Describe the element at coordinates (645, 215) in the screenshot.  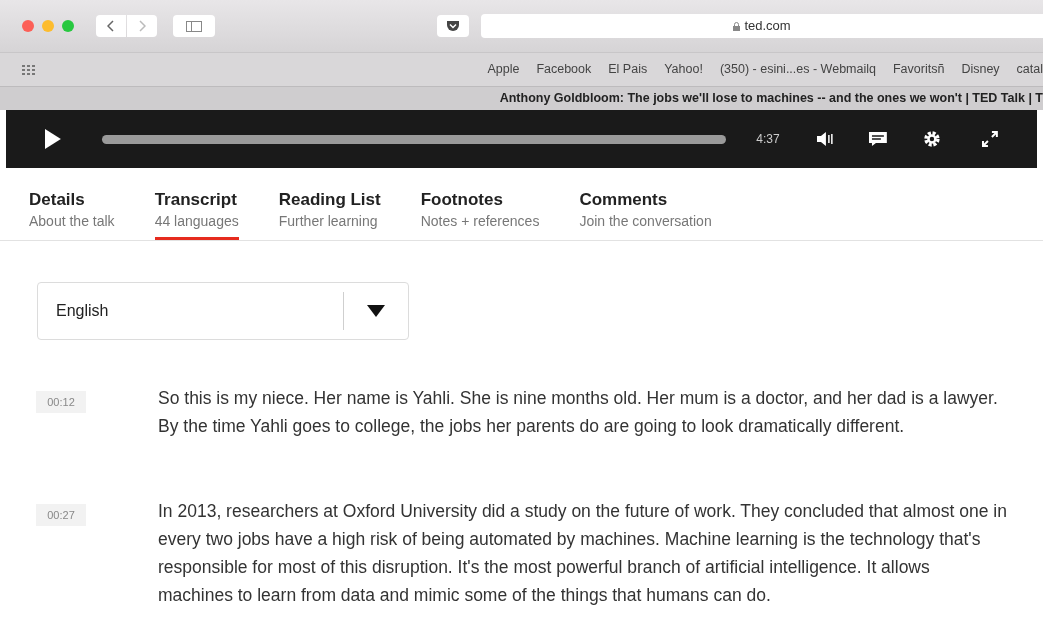
I see `section-tab: Comments Join the conversation` at that location.